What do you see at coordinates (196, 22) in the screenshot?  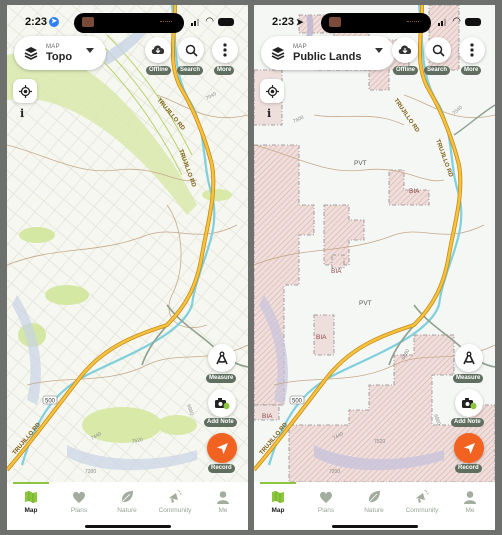 I see `signal-icon` at bounding box center [196, 22].